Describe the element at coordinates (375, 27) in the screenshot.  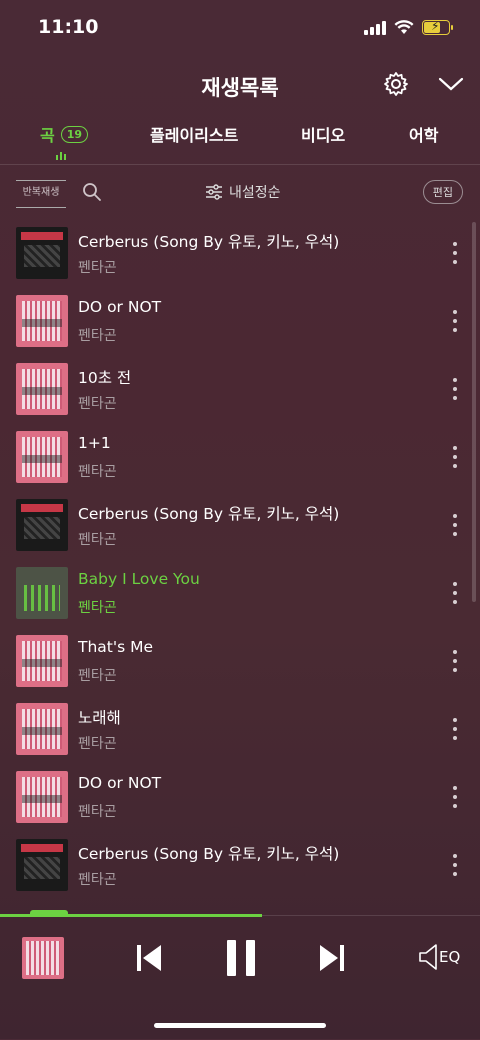
I see `cellular-signal-icon` at that location.